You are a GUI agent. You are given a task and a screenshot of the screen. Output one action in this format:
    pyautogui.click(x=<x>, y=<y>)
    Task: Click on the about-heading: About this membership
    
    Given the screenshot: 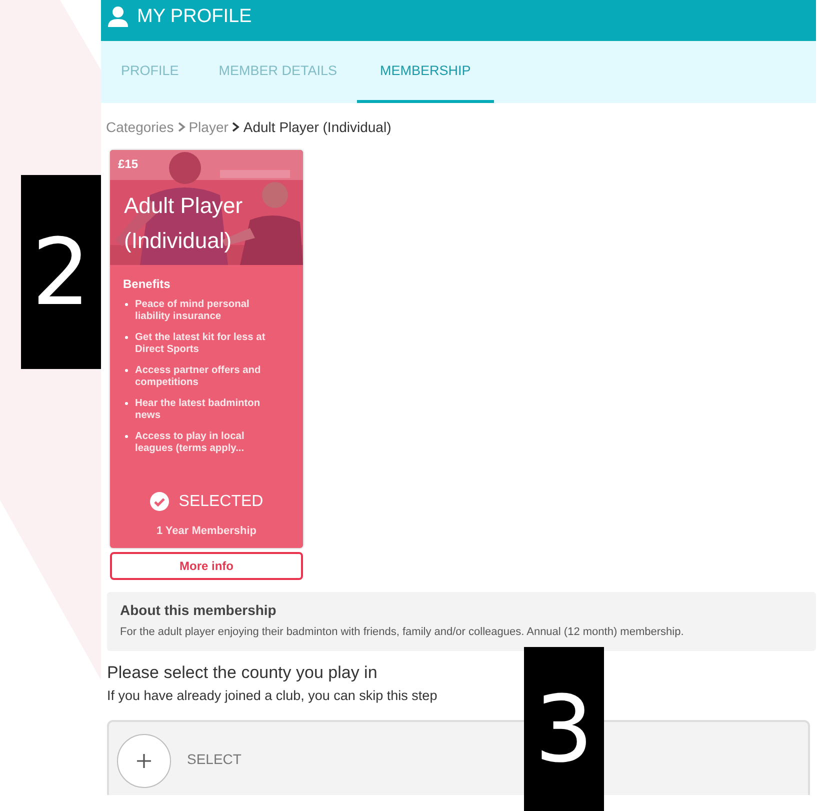 What is the action you would take?
    pyautogui.click(x=199, y=610)
    